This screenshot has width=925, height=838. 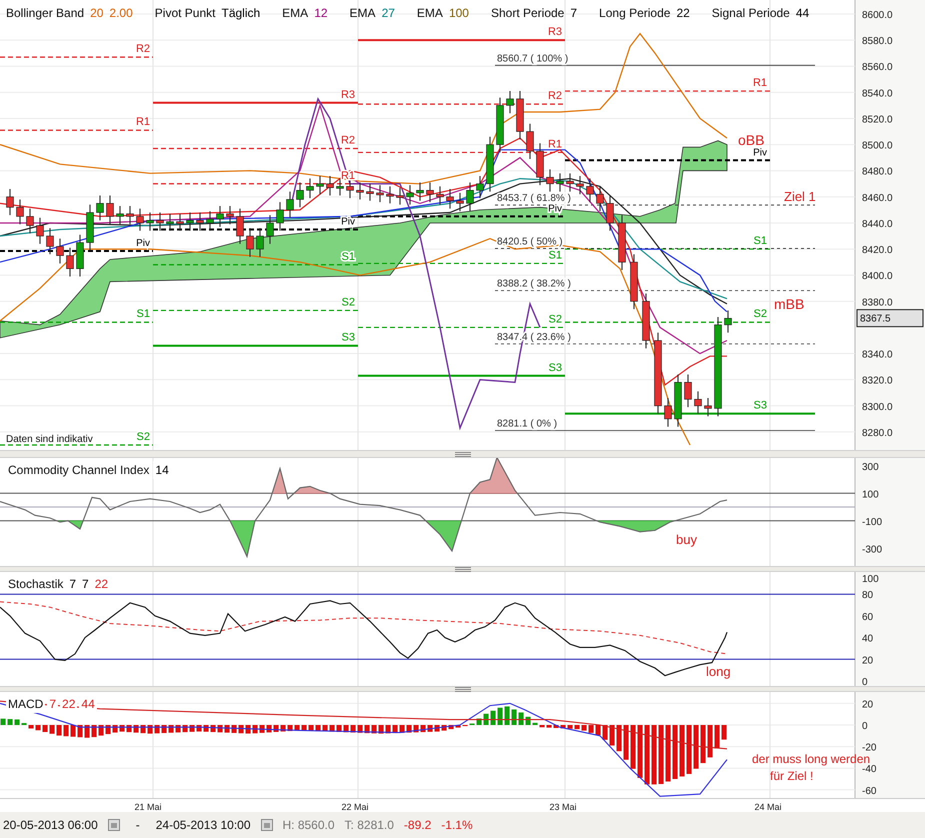 I want to click on fibonacci-label: 8560.7 ( 100% ), so click(x=532, y=58).